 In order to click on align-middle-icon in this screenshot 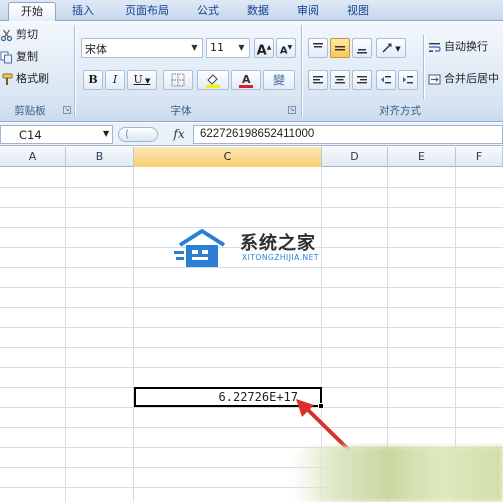, I will do `click(340, 48)`.